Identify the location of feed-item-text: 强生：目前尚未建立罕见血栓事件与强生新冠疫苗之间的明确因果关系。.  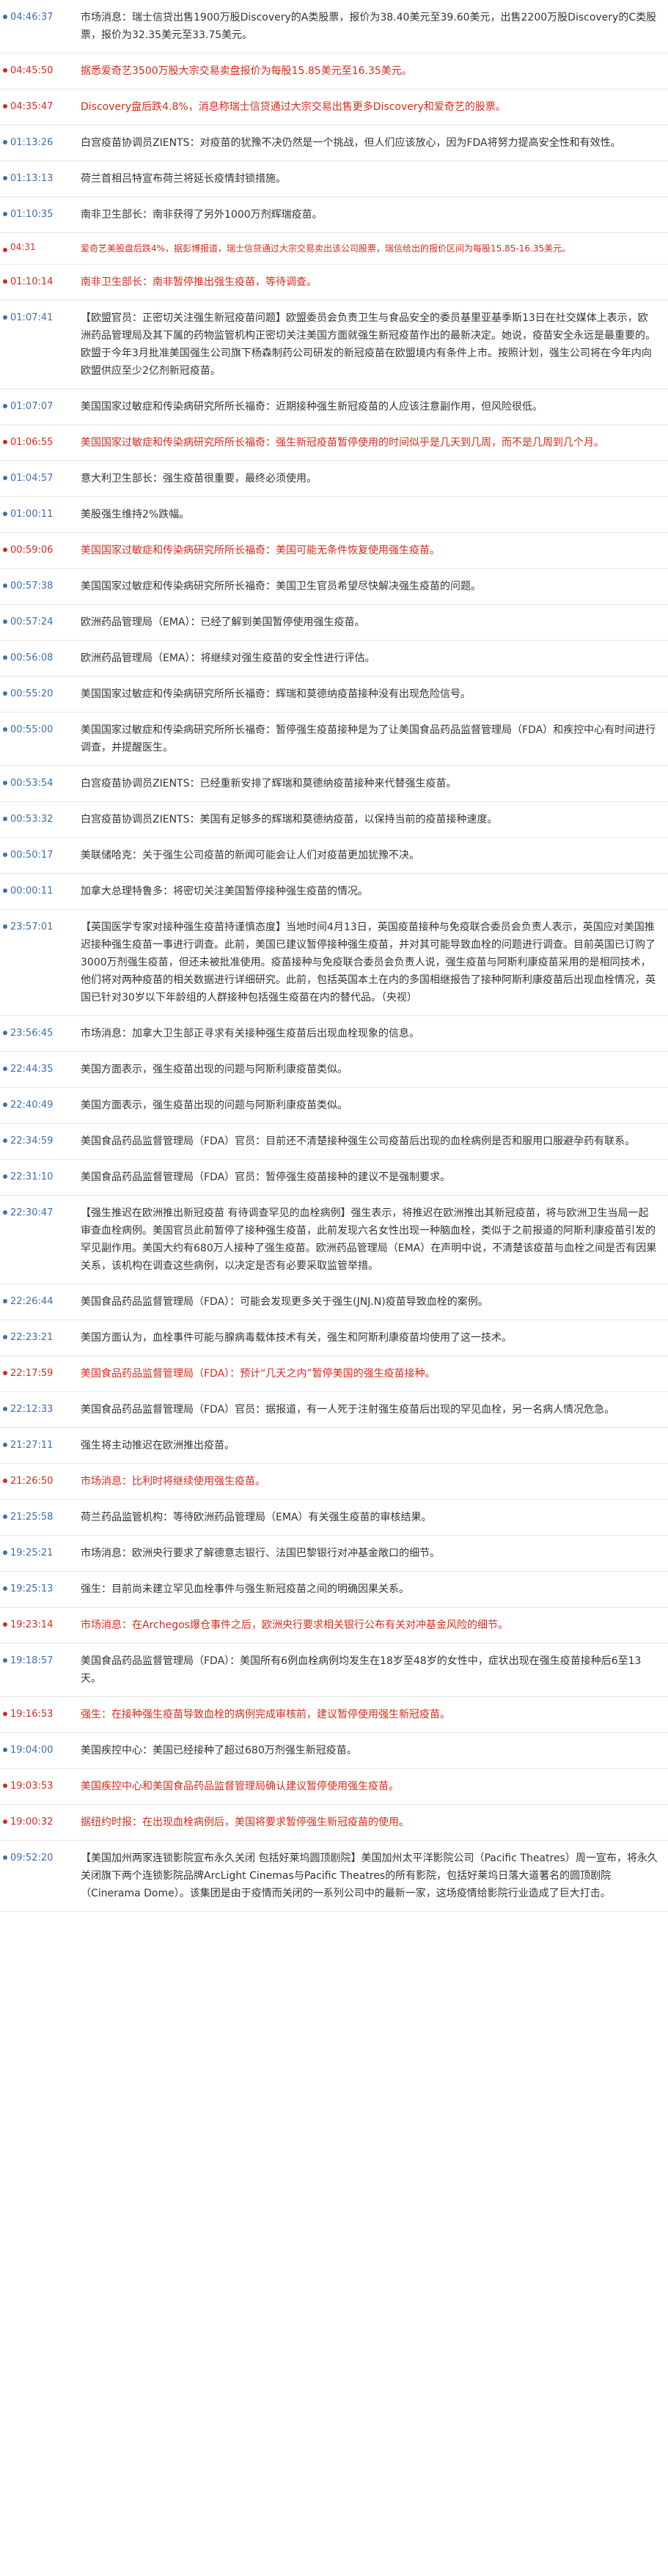
(245, 1589).